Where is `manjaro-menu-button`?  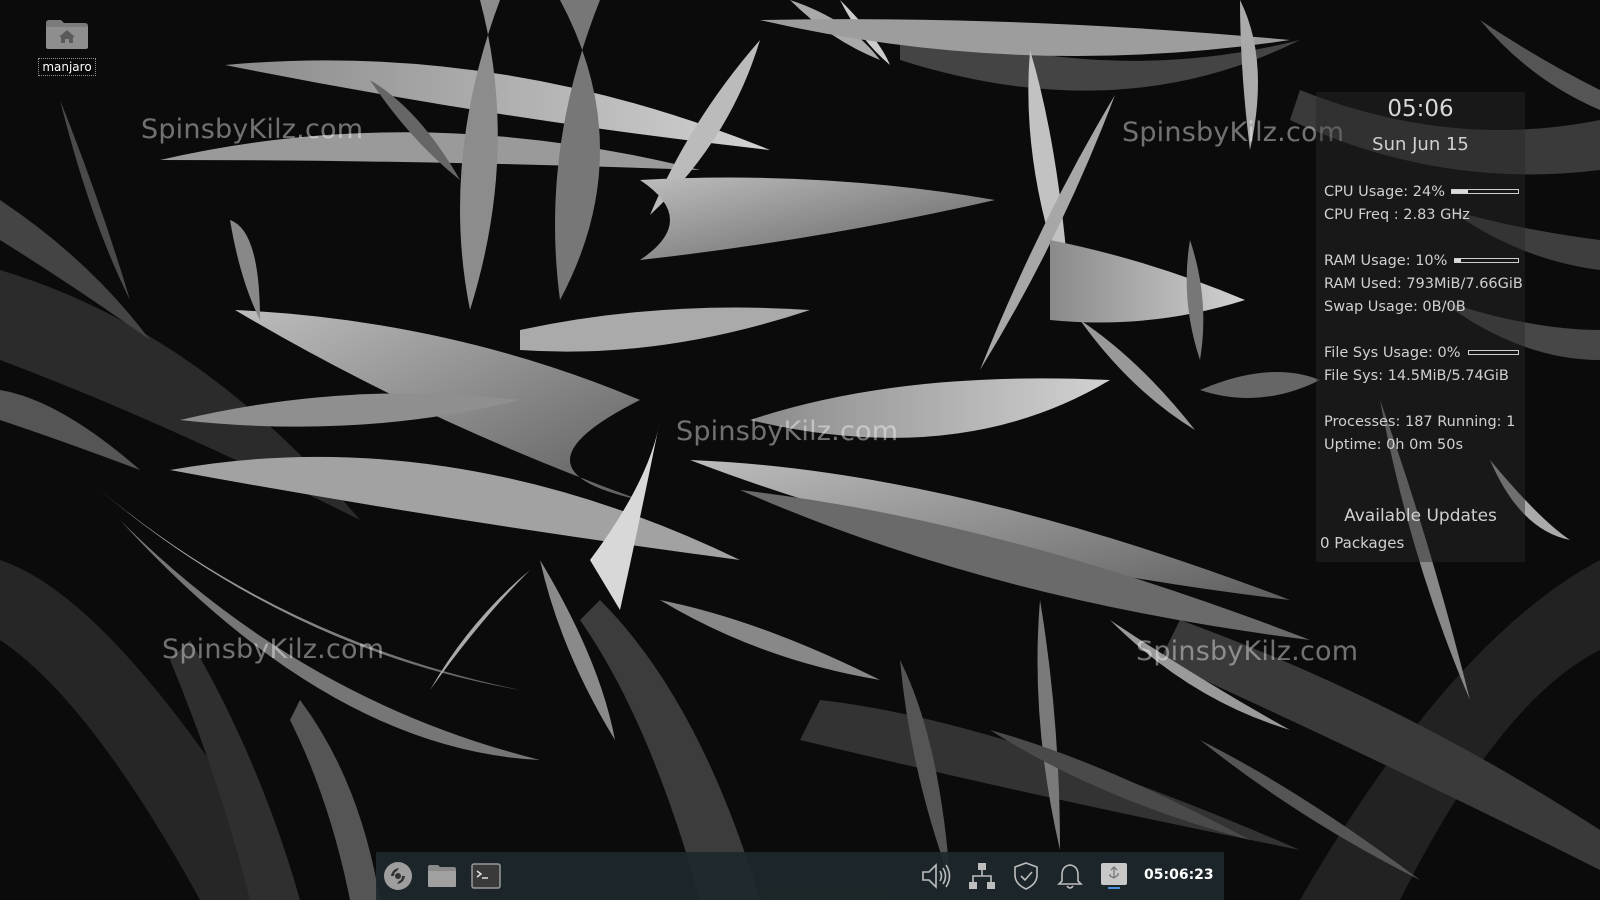
manjaro-menu-button is located at coordinates (398, 876).